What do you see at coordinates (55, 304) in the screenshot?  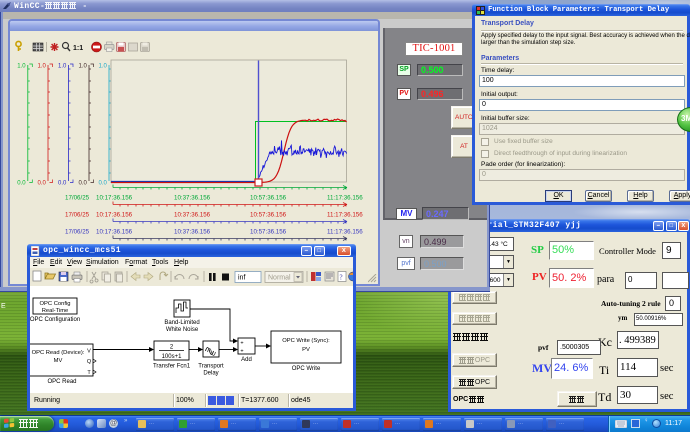 I see `svg-text: OPC Config` at bounding box center [55, 304].